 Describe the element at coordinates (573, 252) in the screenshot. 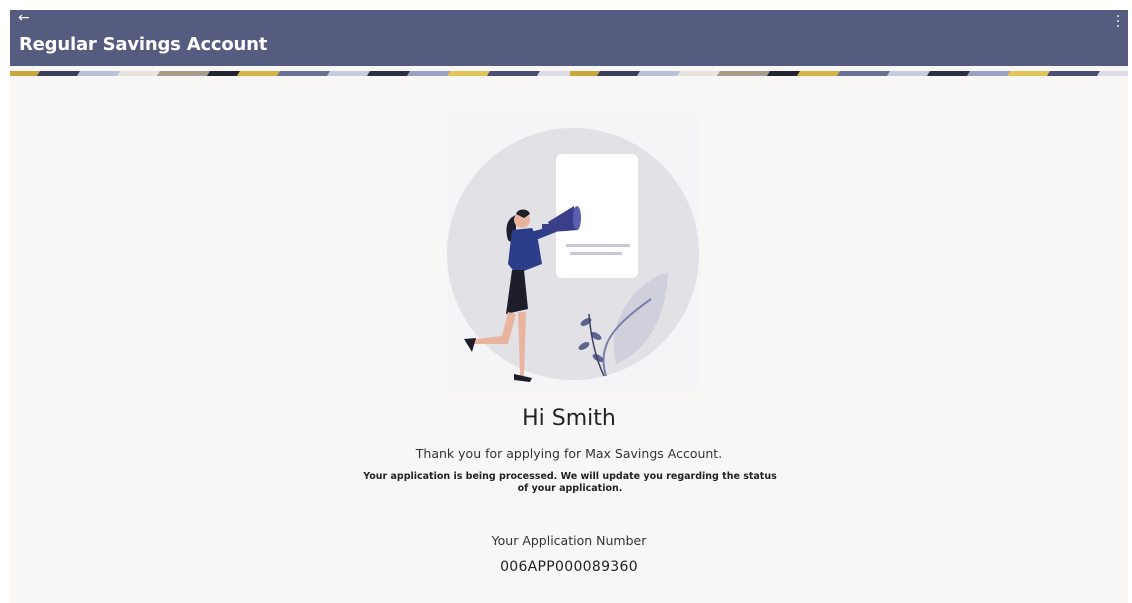

I see `megaphone-woman-illustration` at that location.